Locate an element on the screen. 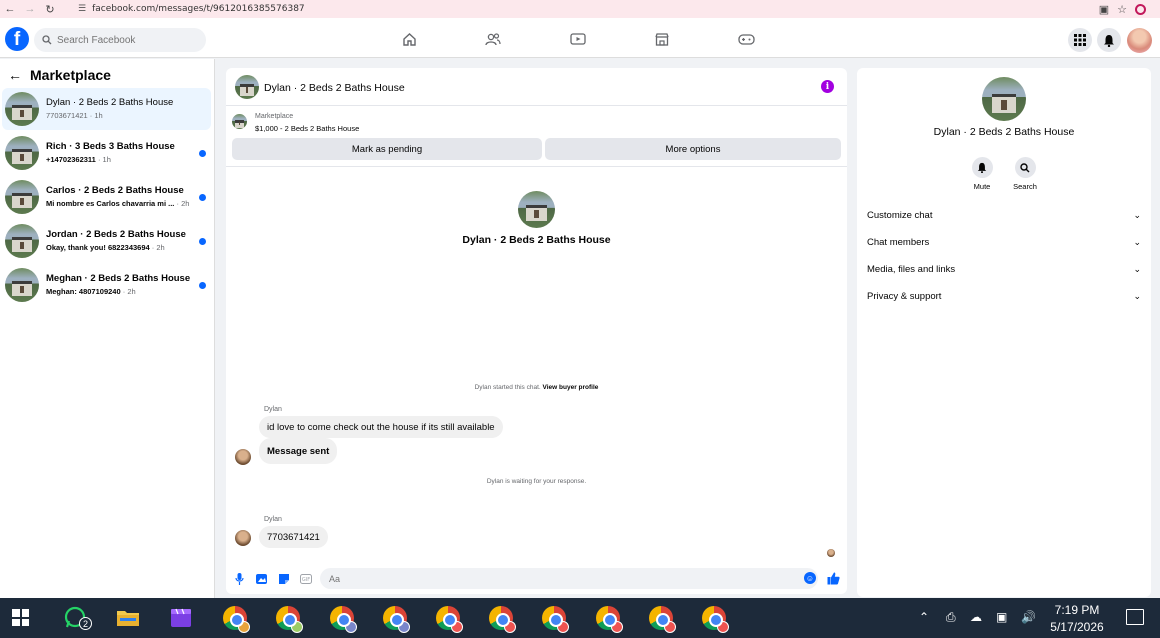  bookmark-star-icon: ☆ is located at coordinates (1122, 9).